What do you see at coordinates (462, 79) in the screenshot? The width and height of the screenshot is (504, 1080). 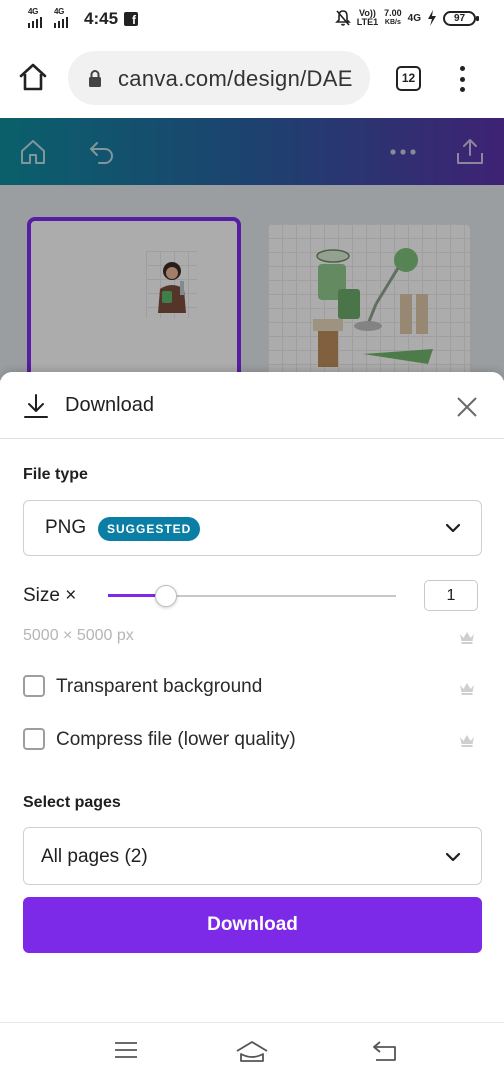 I see `more-vertical-icon` at bounding box center [462, 79].